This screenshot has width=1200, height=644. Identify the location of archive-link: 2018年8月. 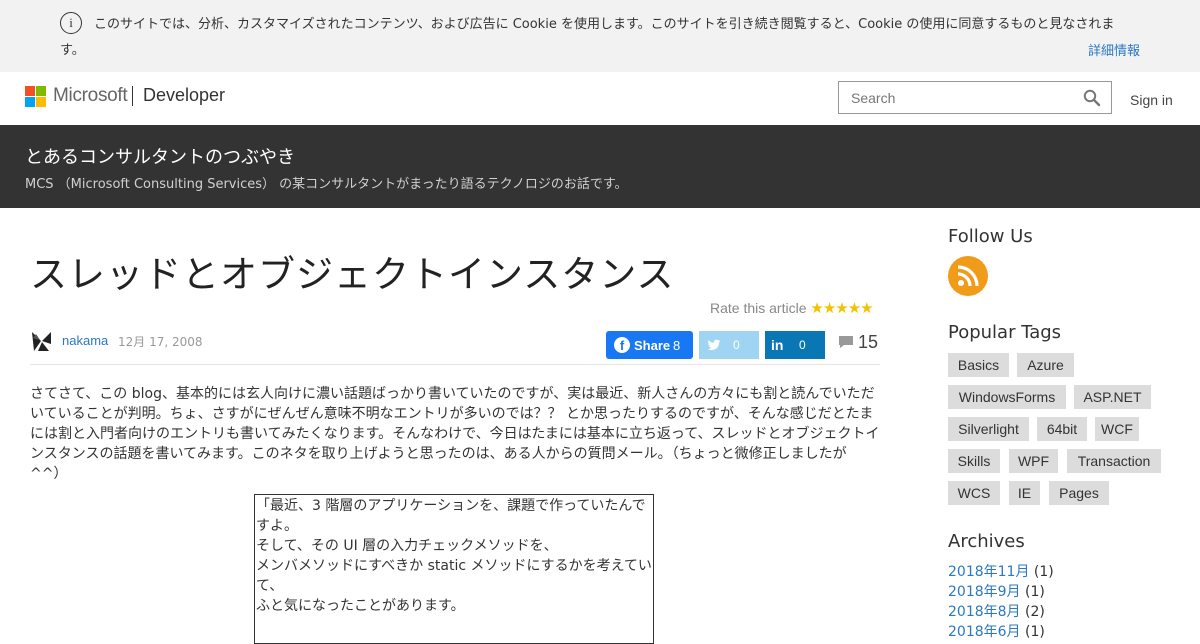
(984, 612).